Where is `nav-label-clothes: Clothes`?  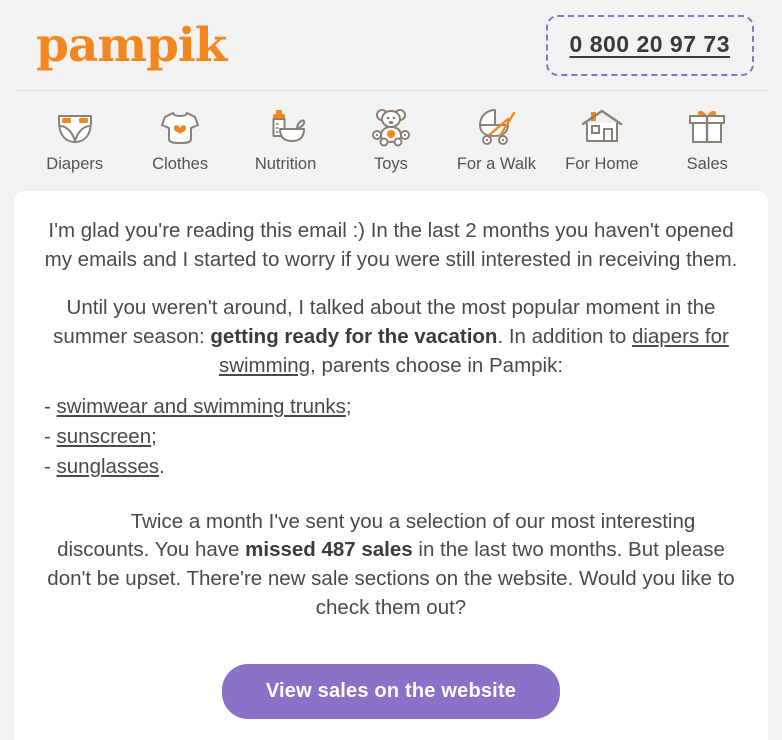
nav-label-clothes: Clothes is located at coordinates (180, 164).